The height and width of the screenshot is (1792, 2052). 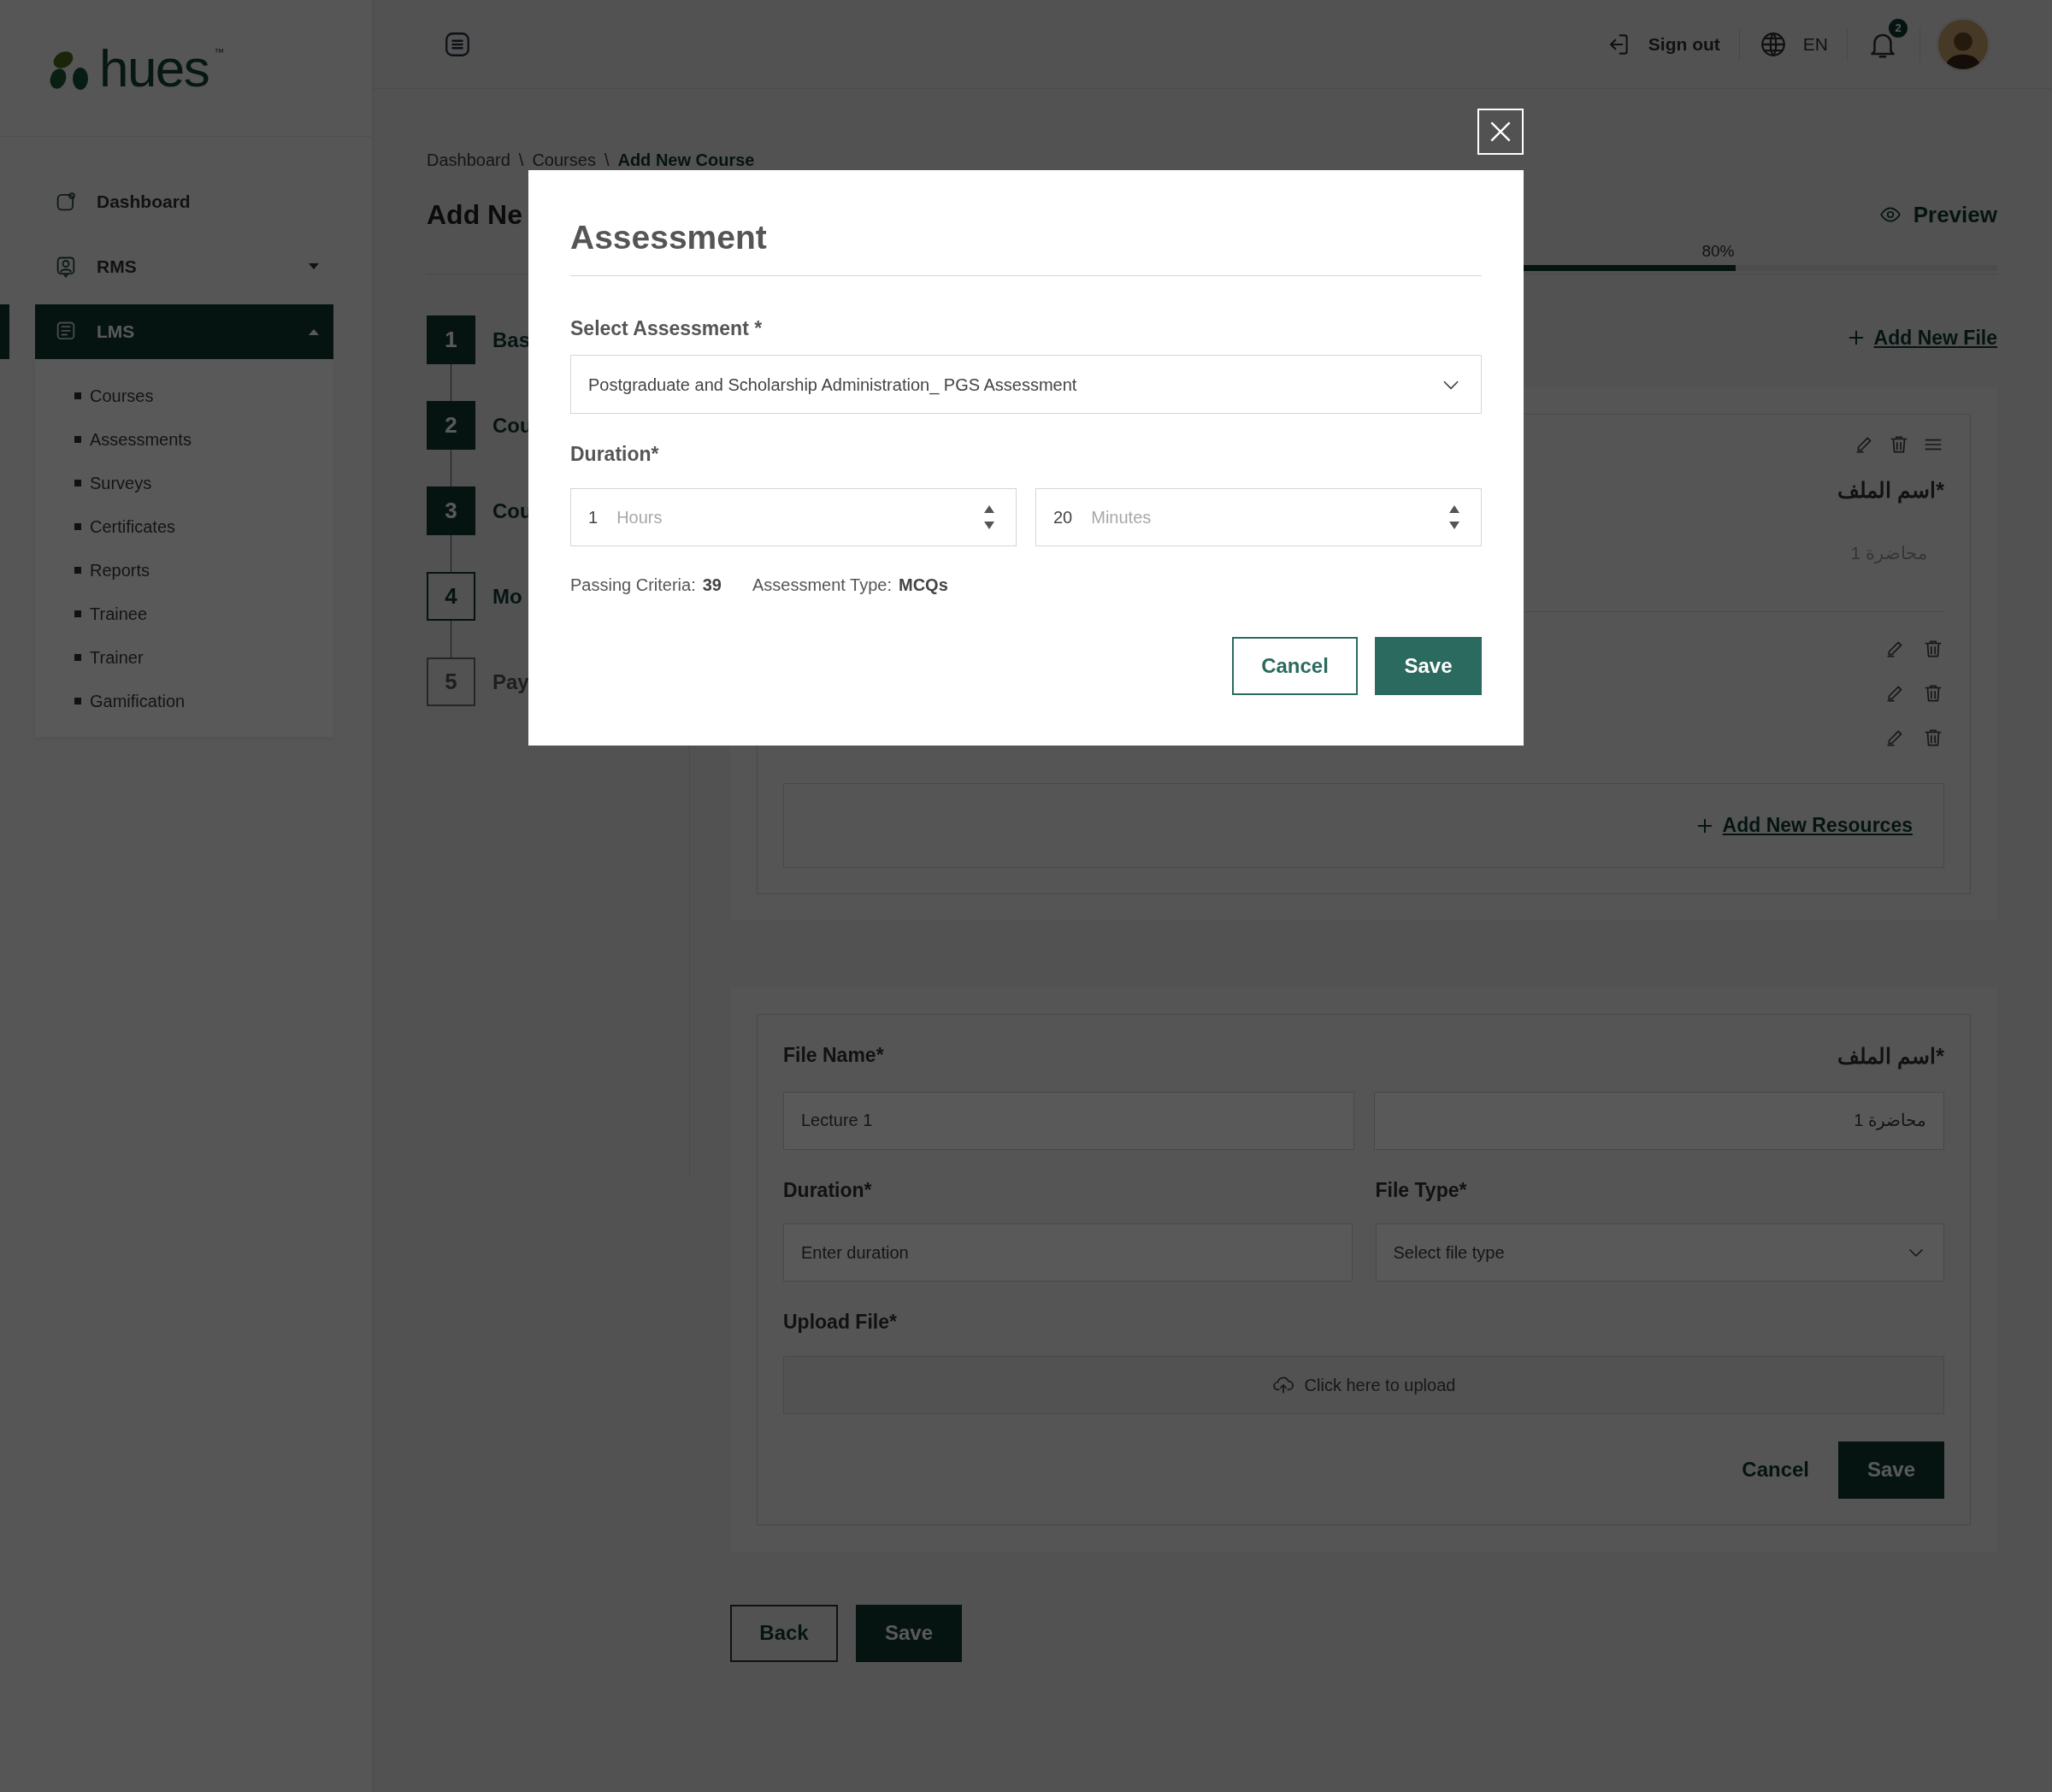 I want to click on field-label: Upload File*, so click(x=840, y=1322).